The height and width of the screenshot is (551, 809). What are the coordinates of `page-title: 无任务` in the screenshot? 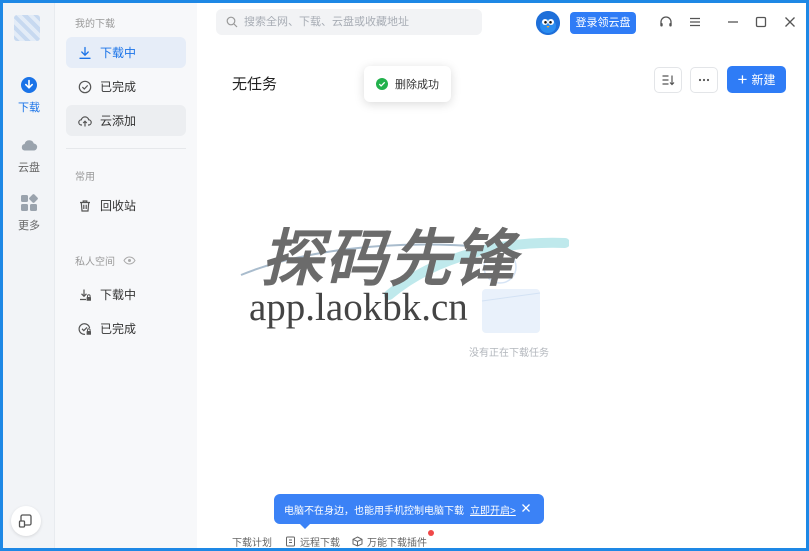 It's located at (255, 84).